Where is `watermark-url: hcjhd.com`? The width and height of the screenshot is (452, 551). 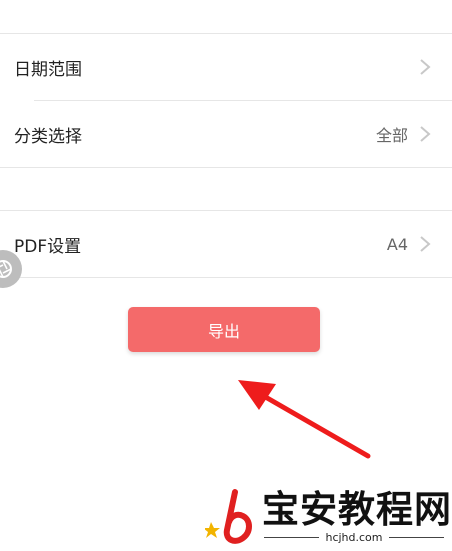
watermark-url: hcjhd.com is located at coordinates (354, 537).